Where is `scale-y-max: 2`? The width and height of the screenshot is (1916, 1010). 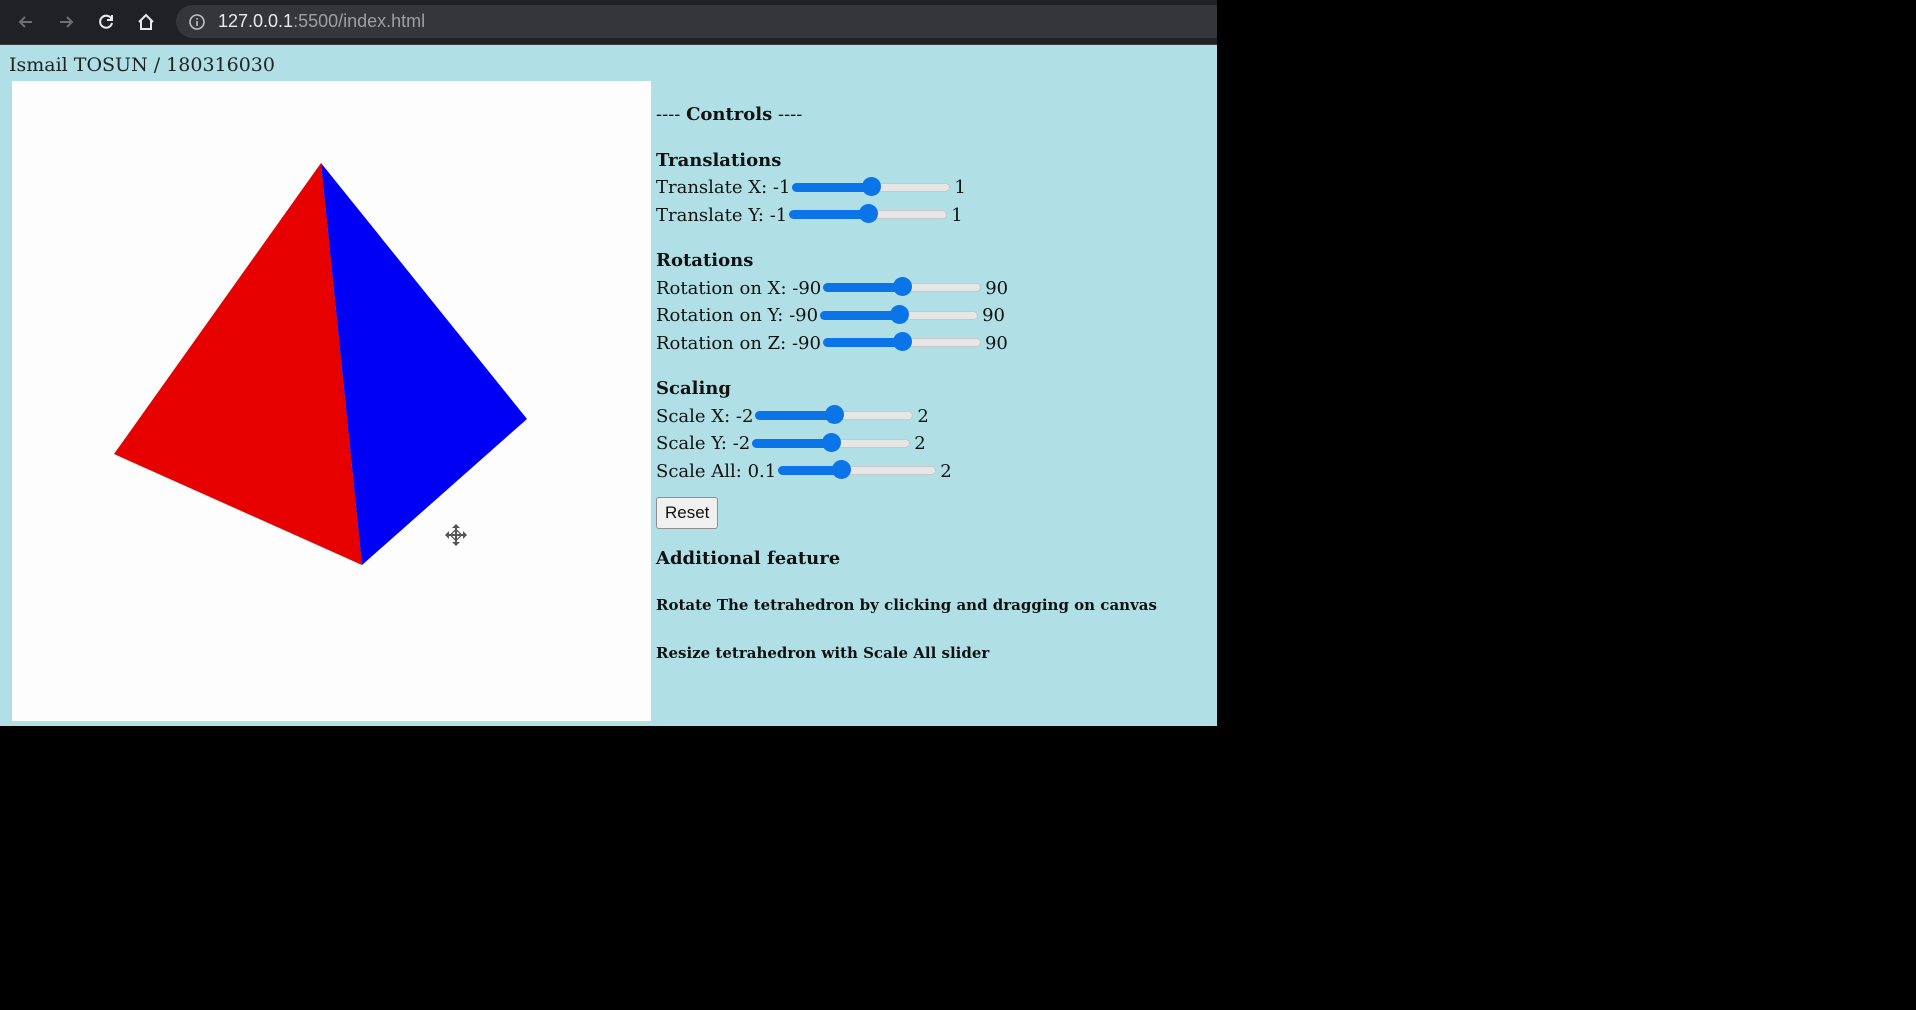
scale-y-max: 2 is located at coordinates (920, 443).